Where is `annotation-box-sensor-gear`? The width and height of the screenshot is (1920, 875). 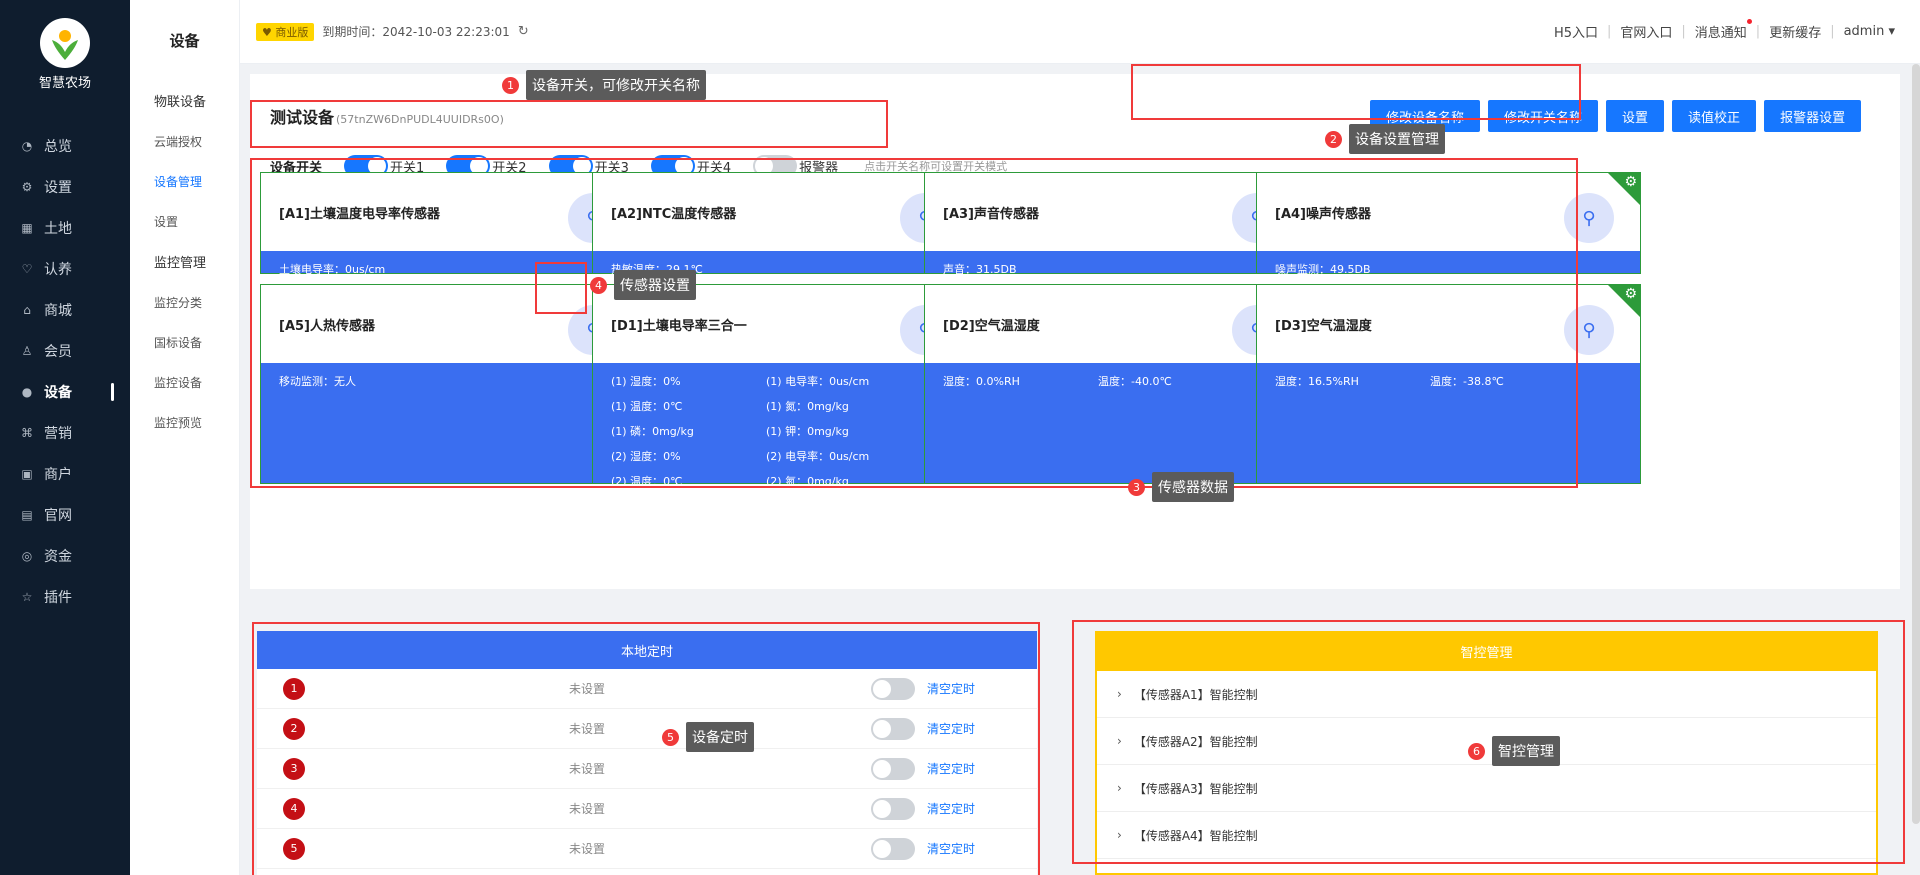
annotation-box-sensor-gear is located at coordinates (561, 288).